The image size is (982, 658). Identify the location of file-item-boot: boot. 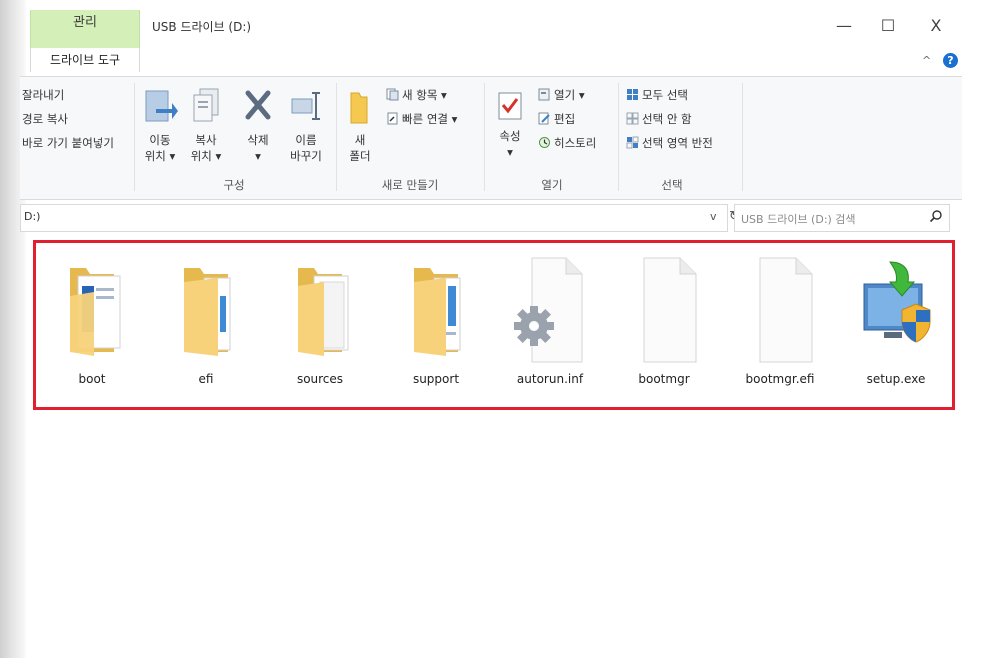
(92, 326).